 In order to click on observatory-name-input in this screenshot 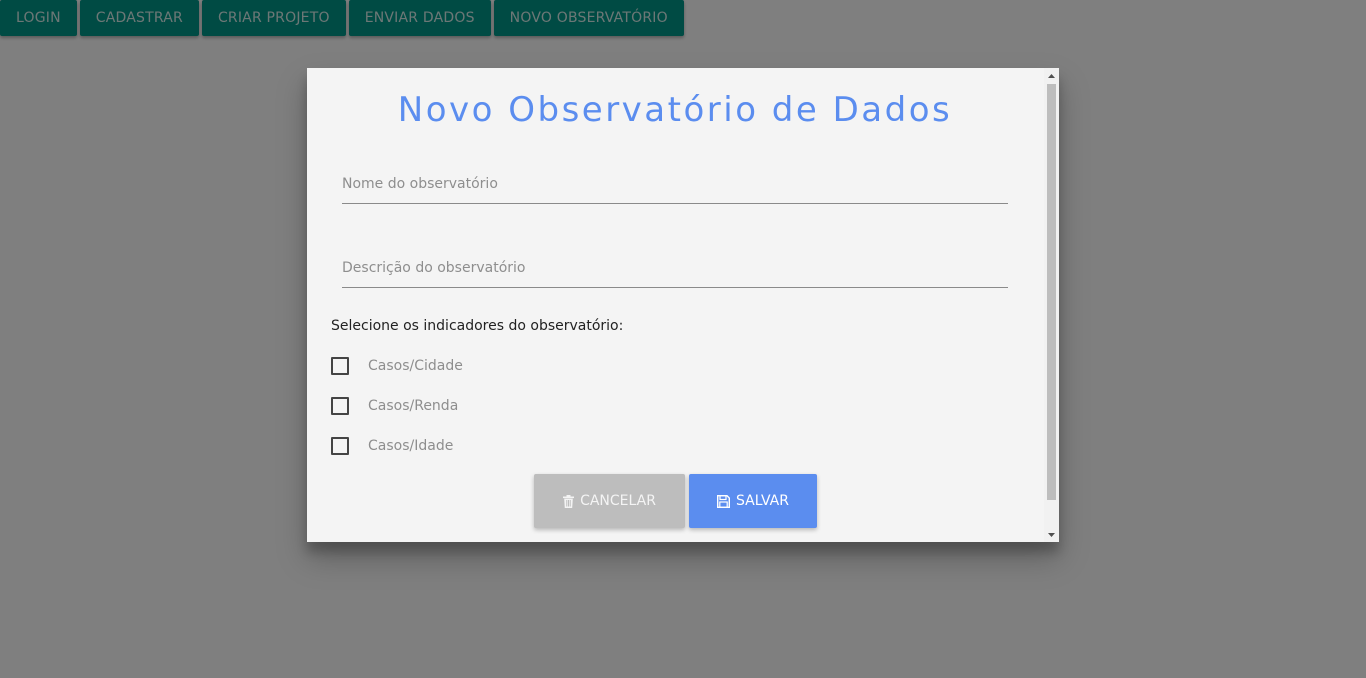, I will do `click(675, 183)`.